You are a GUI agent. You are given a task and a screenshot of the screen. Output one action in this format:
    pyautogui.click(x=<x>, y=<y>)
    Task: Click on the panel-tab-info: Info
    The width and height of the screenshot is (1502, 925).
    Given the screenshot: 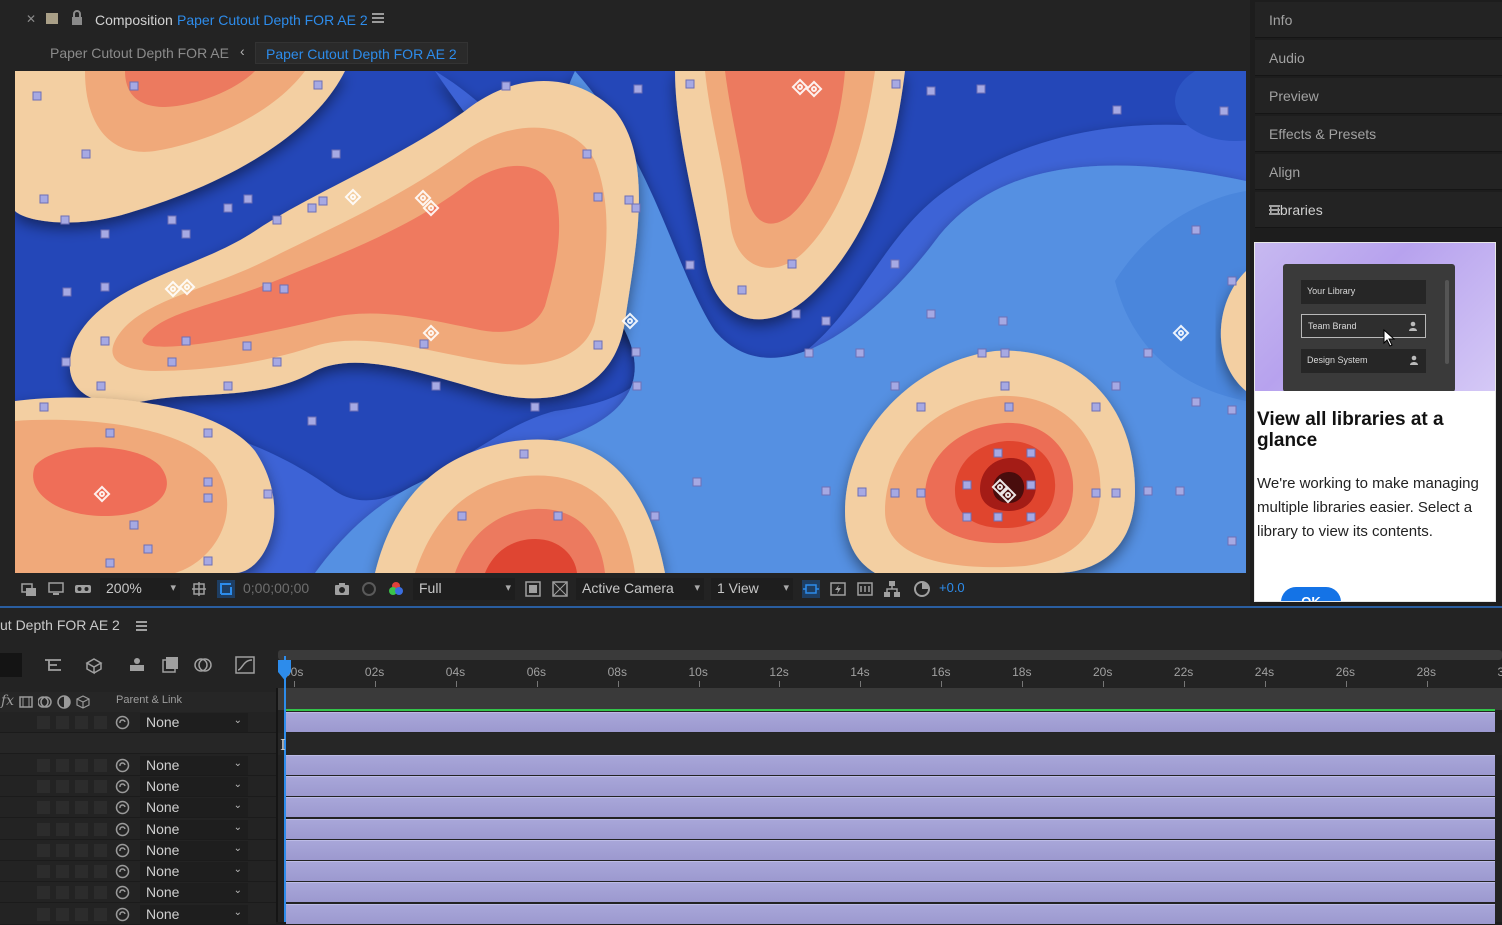 What is the action you would take?
    pyautogui.click(x=1378, y=20)
    